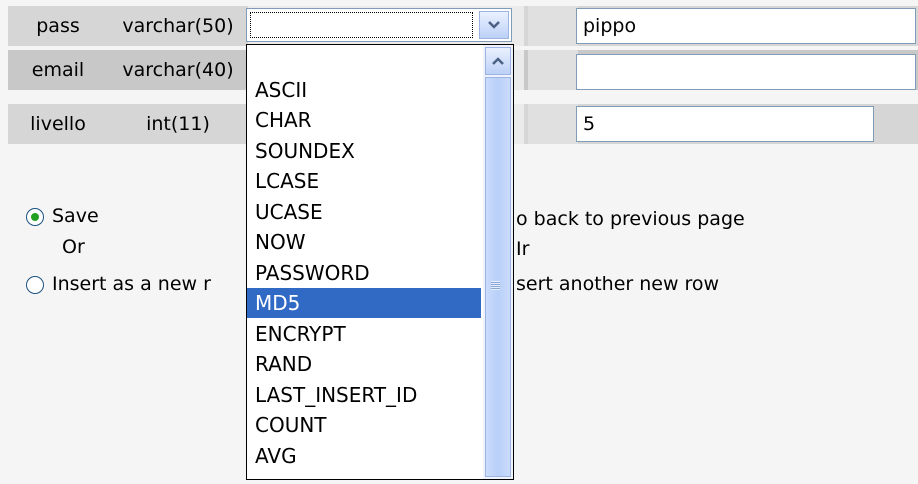  Describe the element at coordinates (498, 277) in the screenshot. I see `scroll-thumb` at that location.